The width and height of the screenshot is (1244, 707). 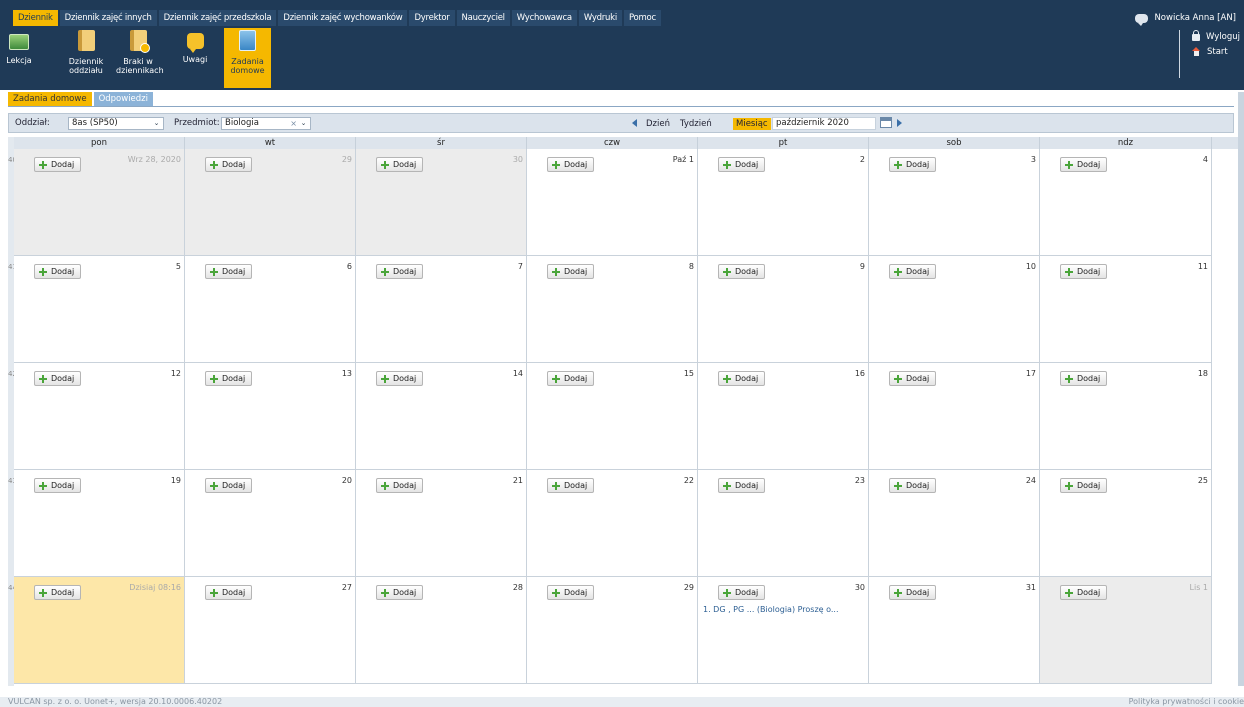 What do you see at coordinates (600, 18) in the screenshot?
I see `menu-item: Wydruki` at bounding box center [600, 18].